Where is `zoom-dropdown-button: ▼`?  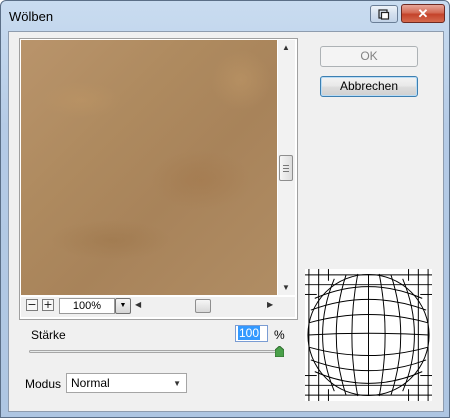
zoom-dropdown-button: ▼ is located at coordinates (123, 306).